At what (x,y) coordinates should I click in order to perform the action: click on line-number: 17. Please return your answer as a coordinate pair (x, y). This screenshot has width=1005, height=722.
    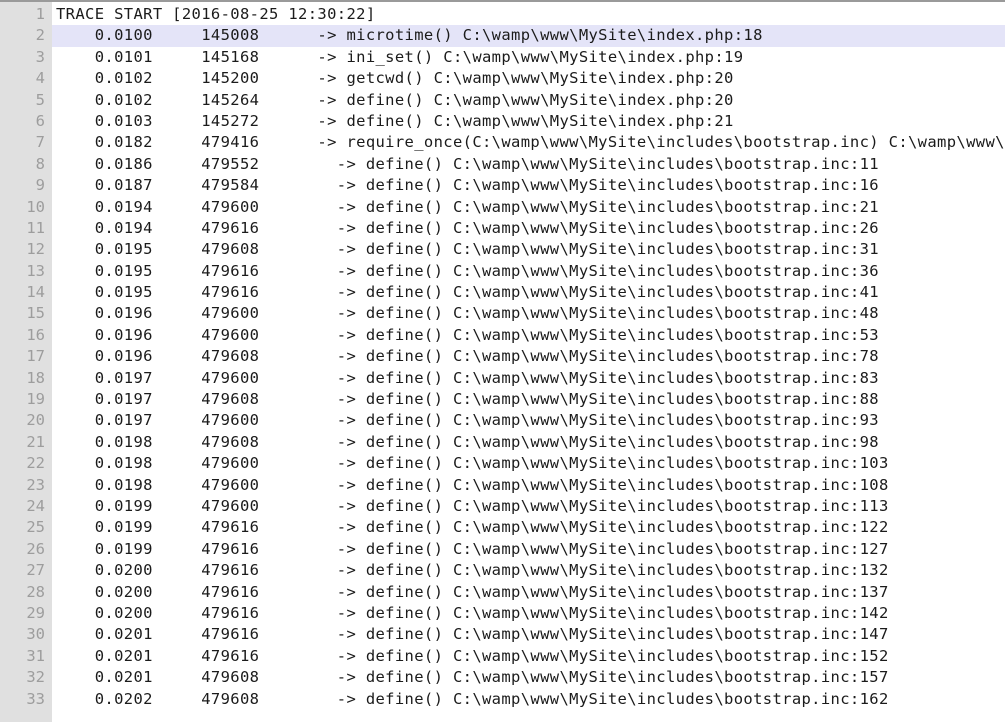
    Looking at the image, I should click on (35, 356).